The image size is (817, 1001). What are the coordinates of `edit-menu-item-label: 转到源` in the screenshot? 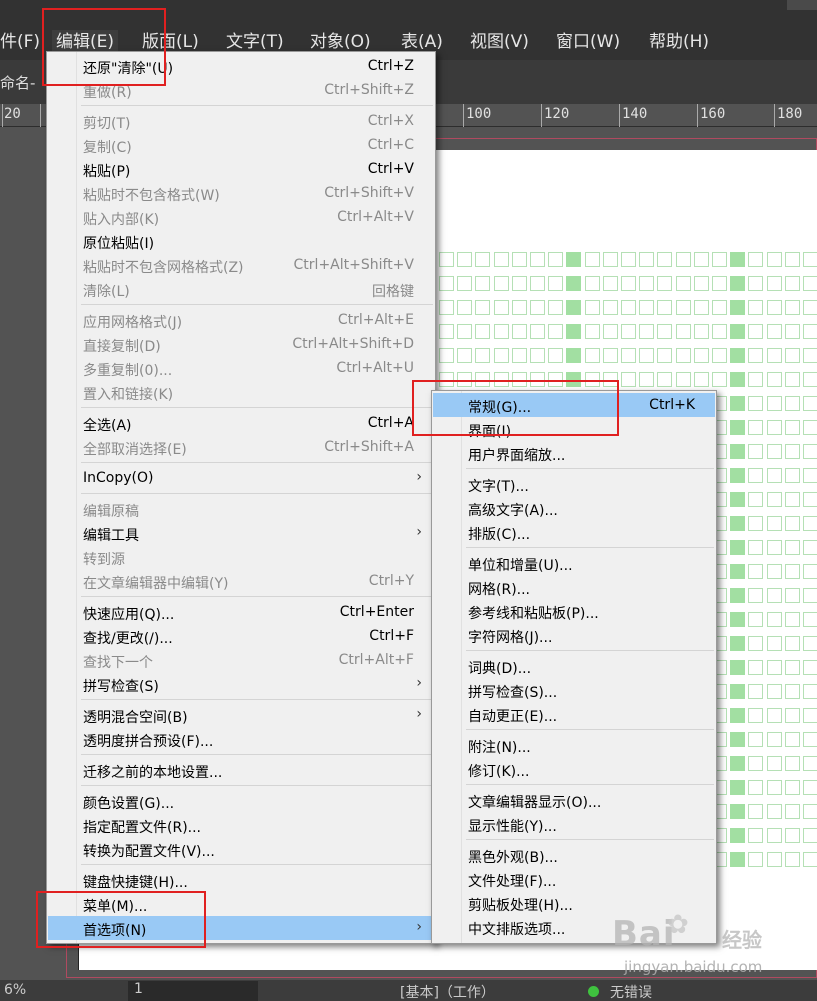 It's located at (104, 560).